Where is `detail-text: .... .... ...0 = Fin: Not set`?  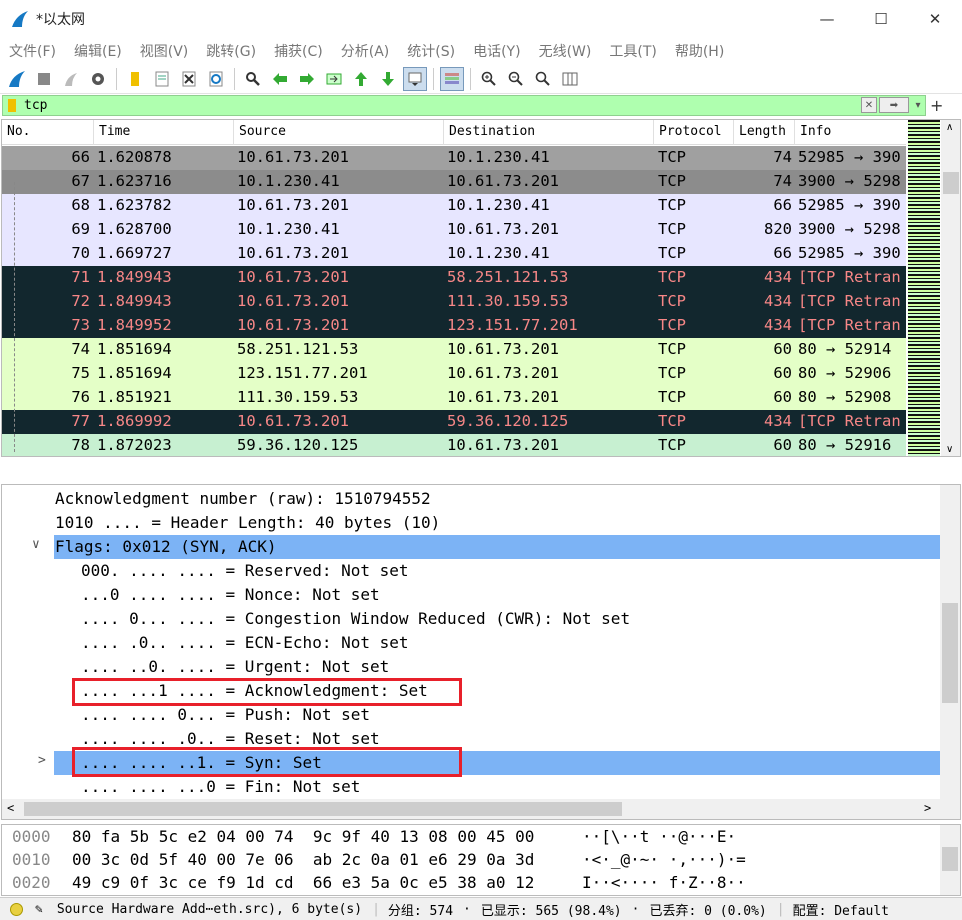 detail-text: .... .... ...0 = Fin: Not set is located at coordinates (221, 786).